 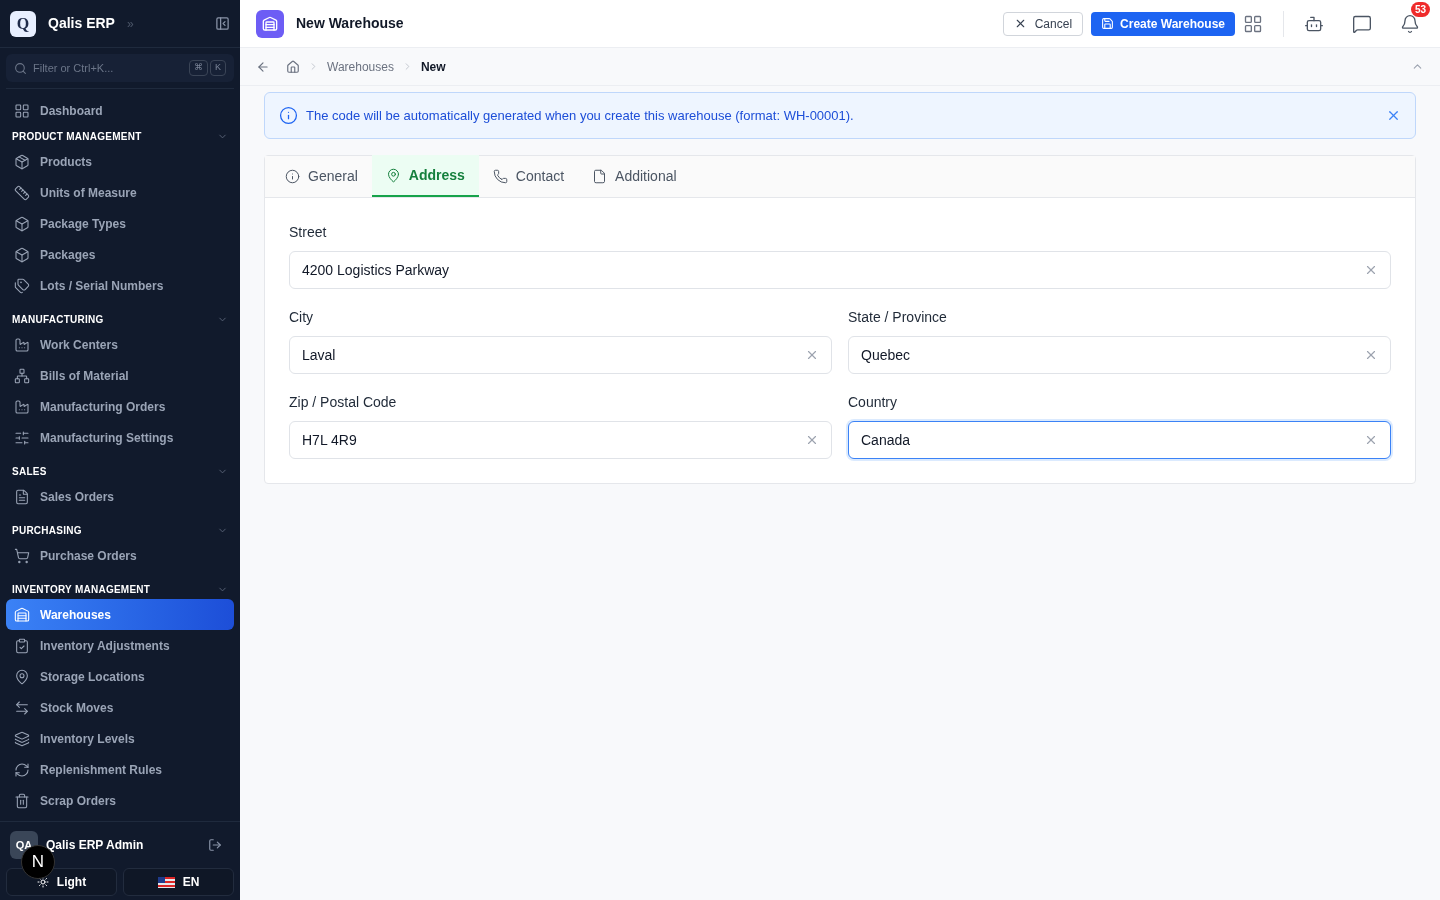 What do you see at coordinates (1420, 9) in the screenshot?
I see `notification-badge: 53` at bounding box center [1420, 9].